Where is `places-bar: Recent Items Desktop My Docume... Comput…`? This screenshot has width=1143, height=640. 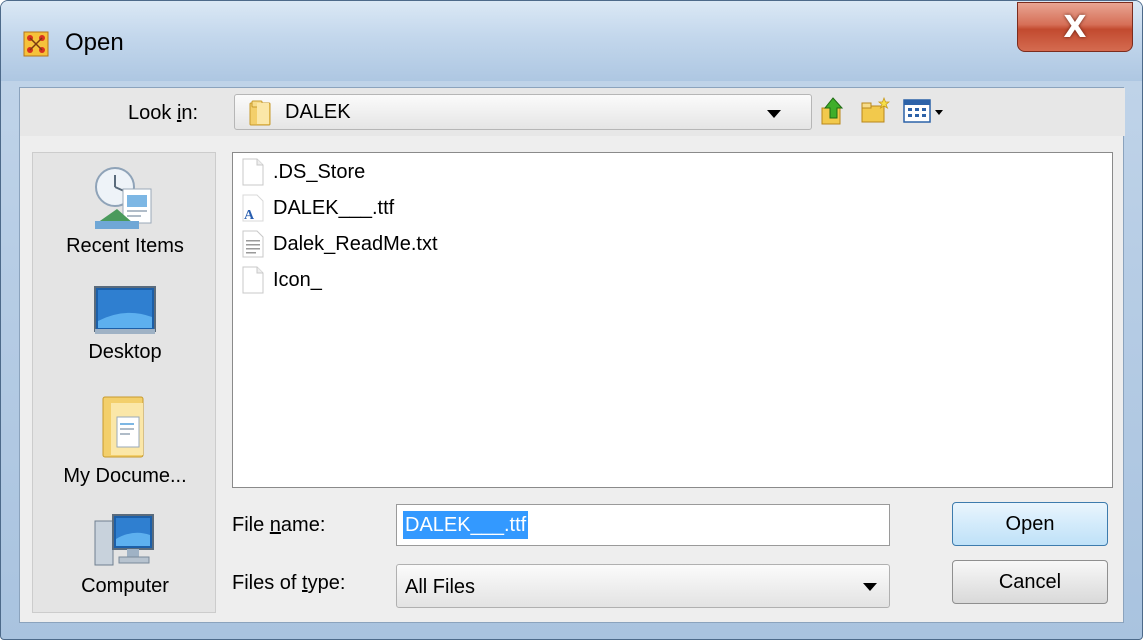 places-bar: Recent Items Desktop My Docume... Comput… is located at coordinates (124, 382).